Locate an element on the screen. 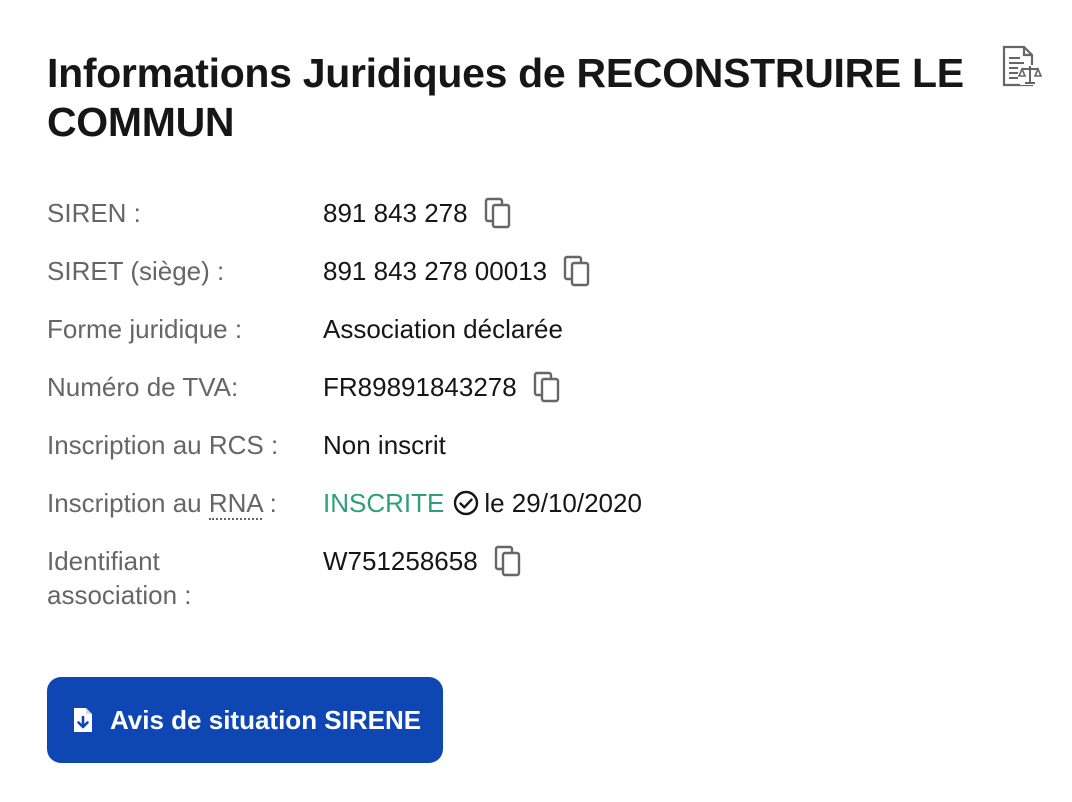 This screenshot has height=802, width=1072. legal-document-icon is located at coordinates (1020, 67).